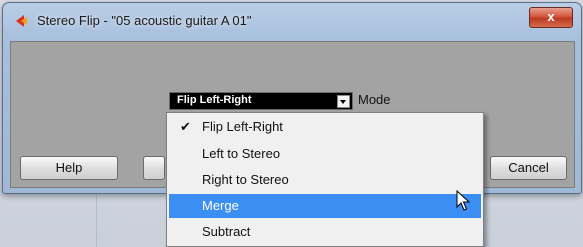 This screenshot has width=583, height=247. Describe the element at coordinates (242, 126) in the screenshot. I see `menu-item-label: Flip Left-Right` at that location.